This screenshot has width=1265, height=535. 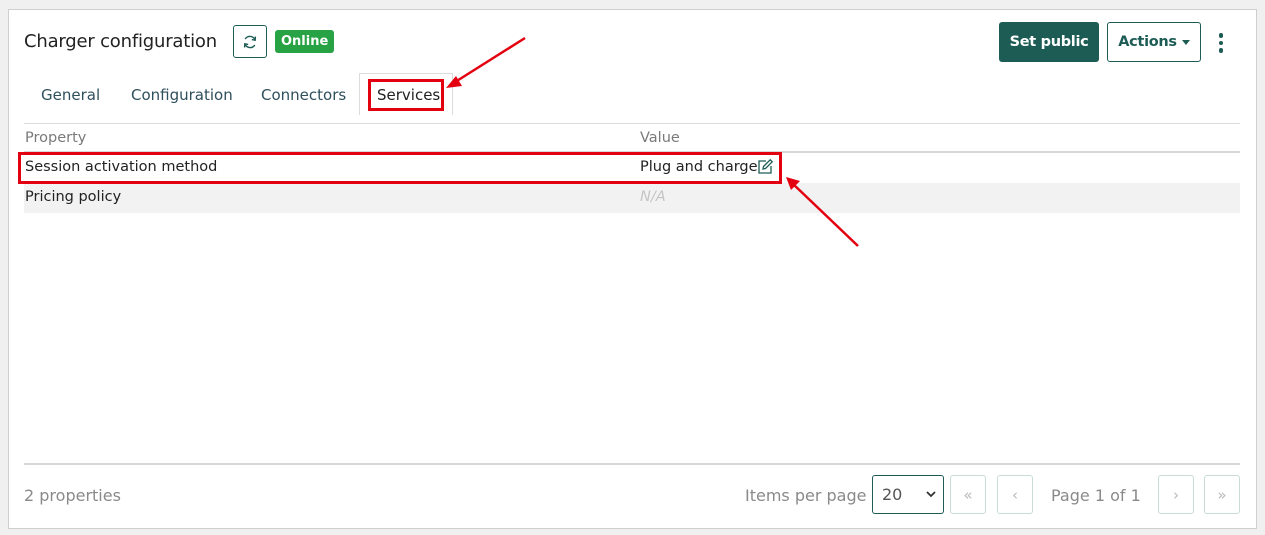 I want to click on actions-label: Actions, so click(x=1147, y=42).